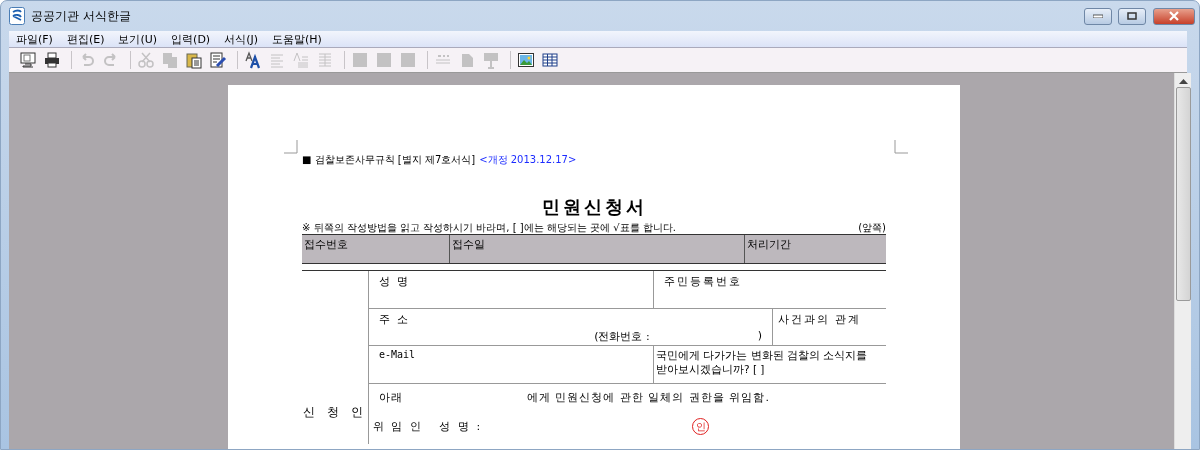 The width and height of the screenshot is (1200, 450). What do you see at coordinates (335, 412) in the screenshot?
I see `row-label: 신 청 인` at bounding box center [335, 412].